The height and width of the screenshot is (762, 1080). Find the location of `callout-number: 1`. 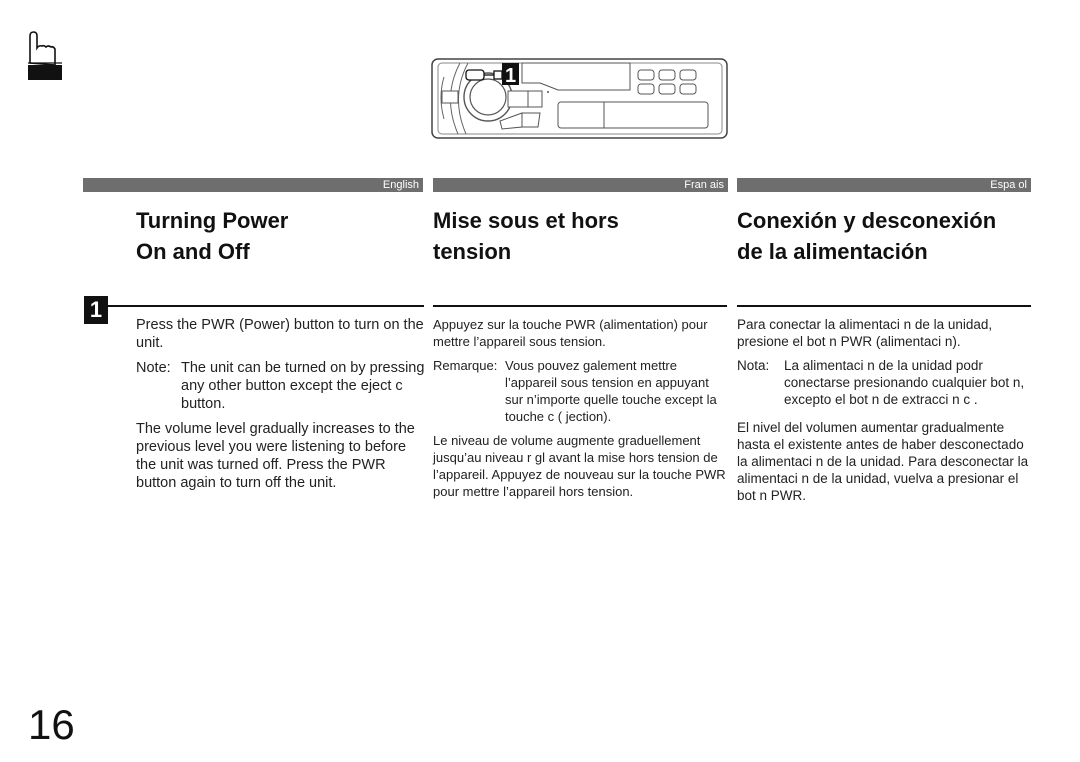

callout-number: 1 is located at coordinates (510, 76).